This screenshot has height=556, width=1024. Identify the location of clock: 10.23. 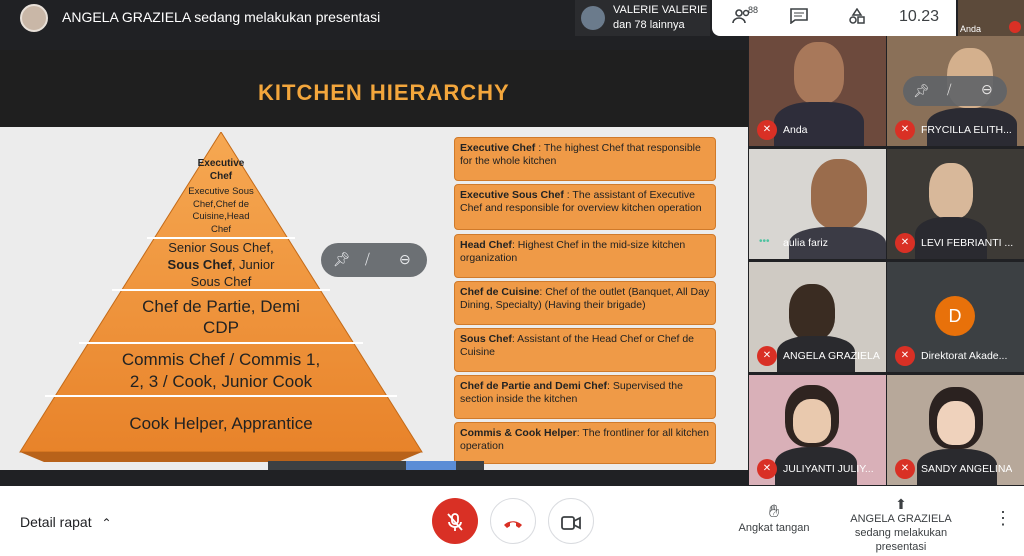
(919, 16).